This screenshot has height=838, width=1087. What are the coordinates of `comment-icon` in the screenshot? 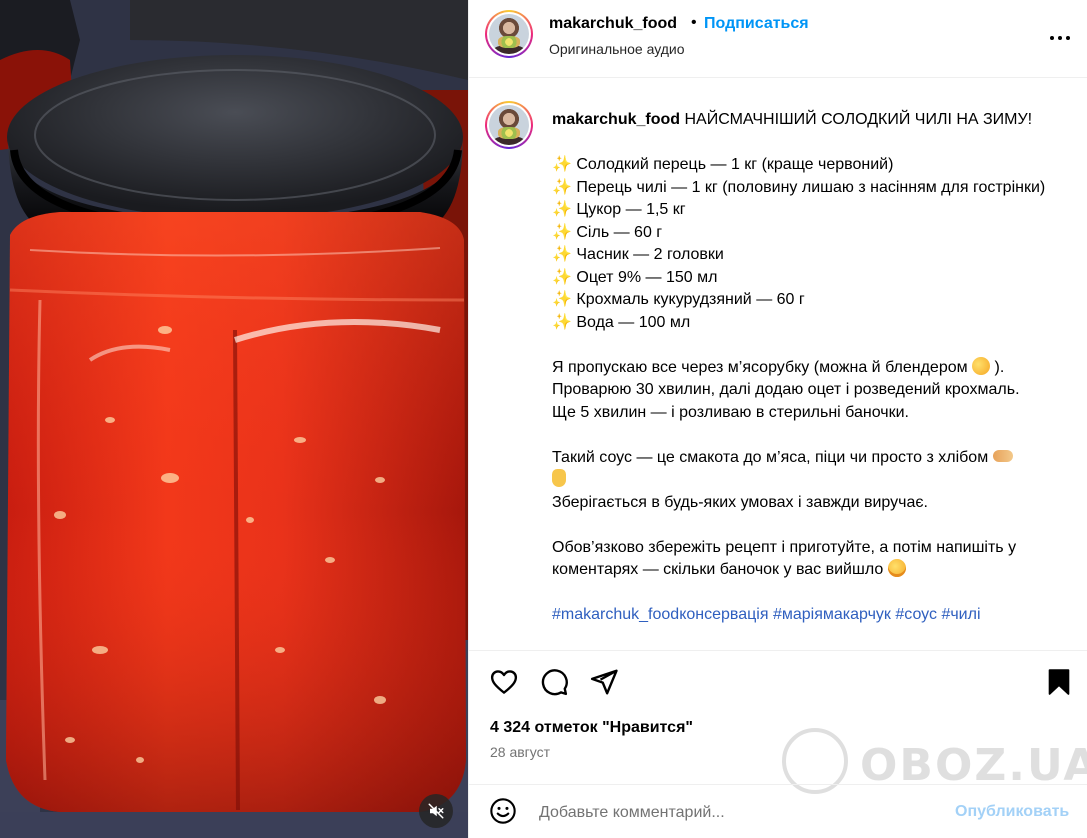 It's located at (554, 682).